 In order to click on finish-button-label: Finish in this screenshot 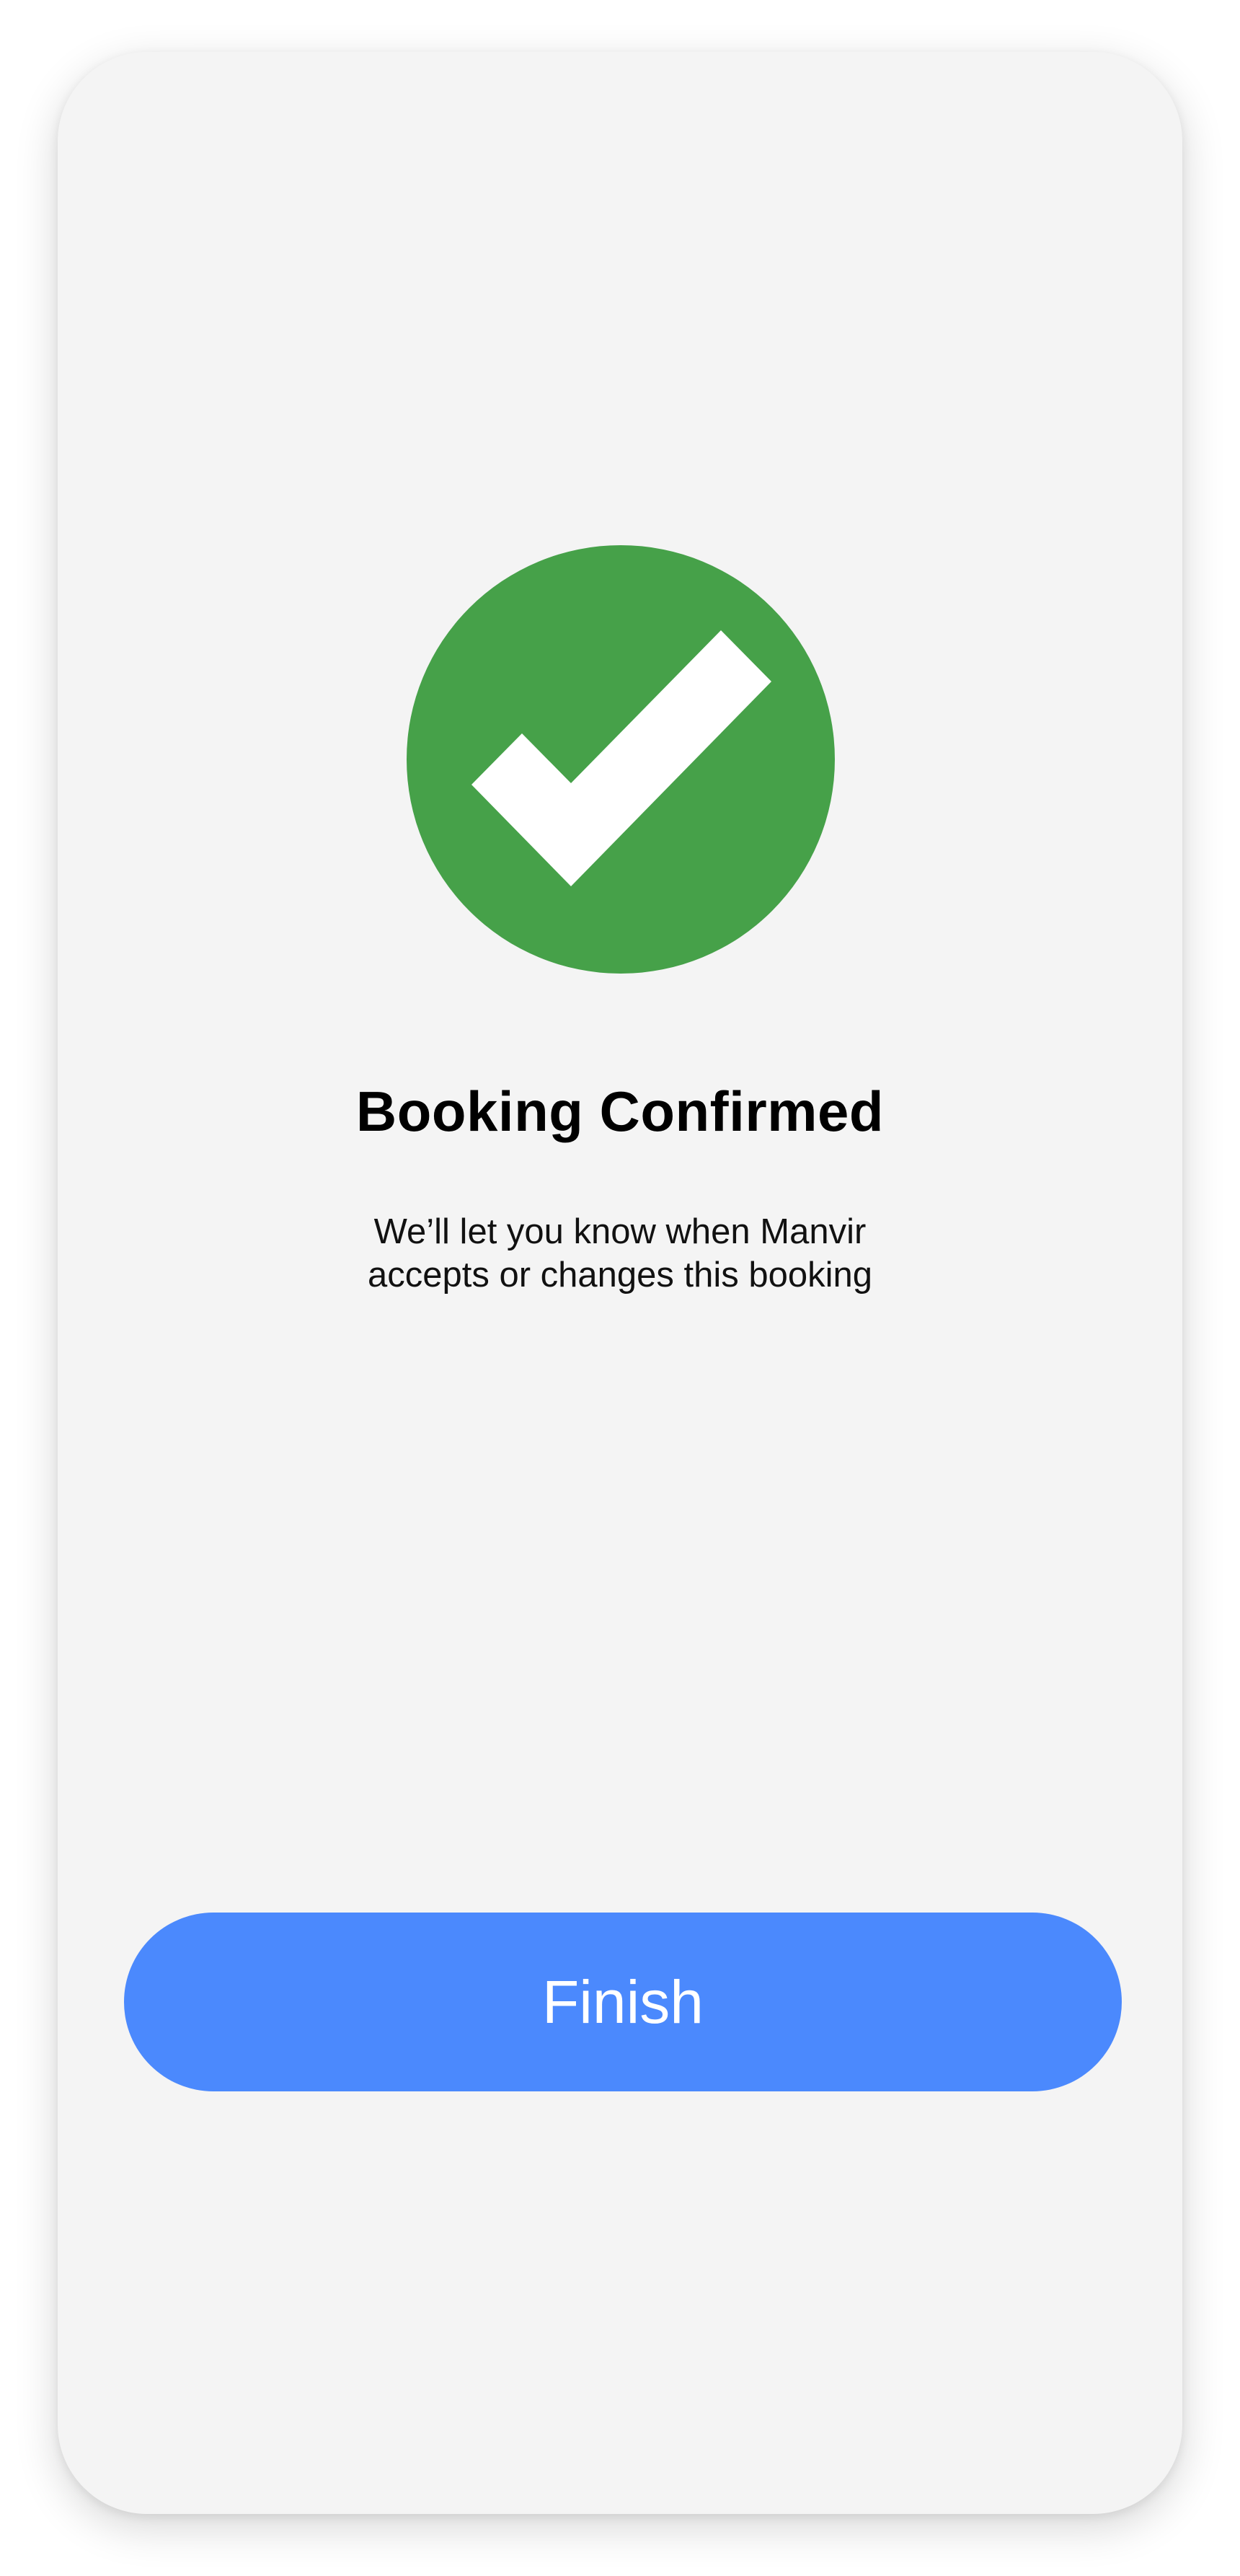, I will do `click(622, 2001)`.